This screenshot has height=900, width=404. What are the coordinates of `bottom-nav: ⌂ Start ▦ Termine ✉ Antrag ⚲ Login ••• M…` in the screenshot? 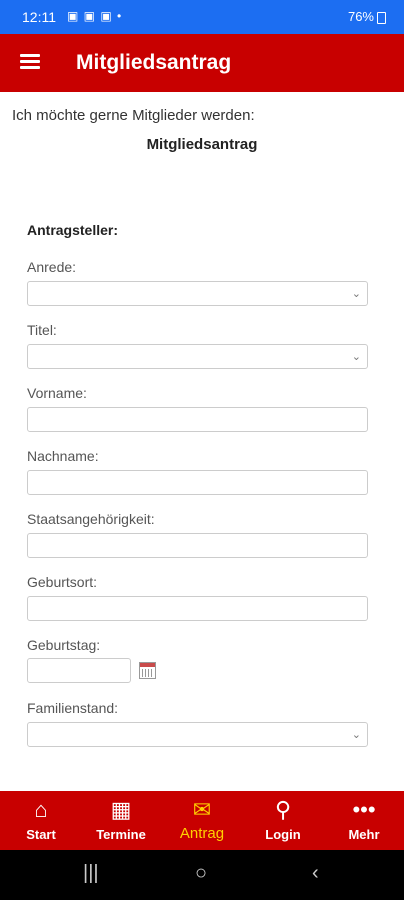 It's located at (202, 820).